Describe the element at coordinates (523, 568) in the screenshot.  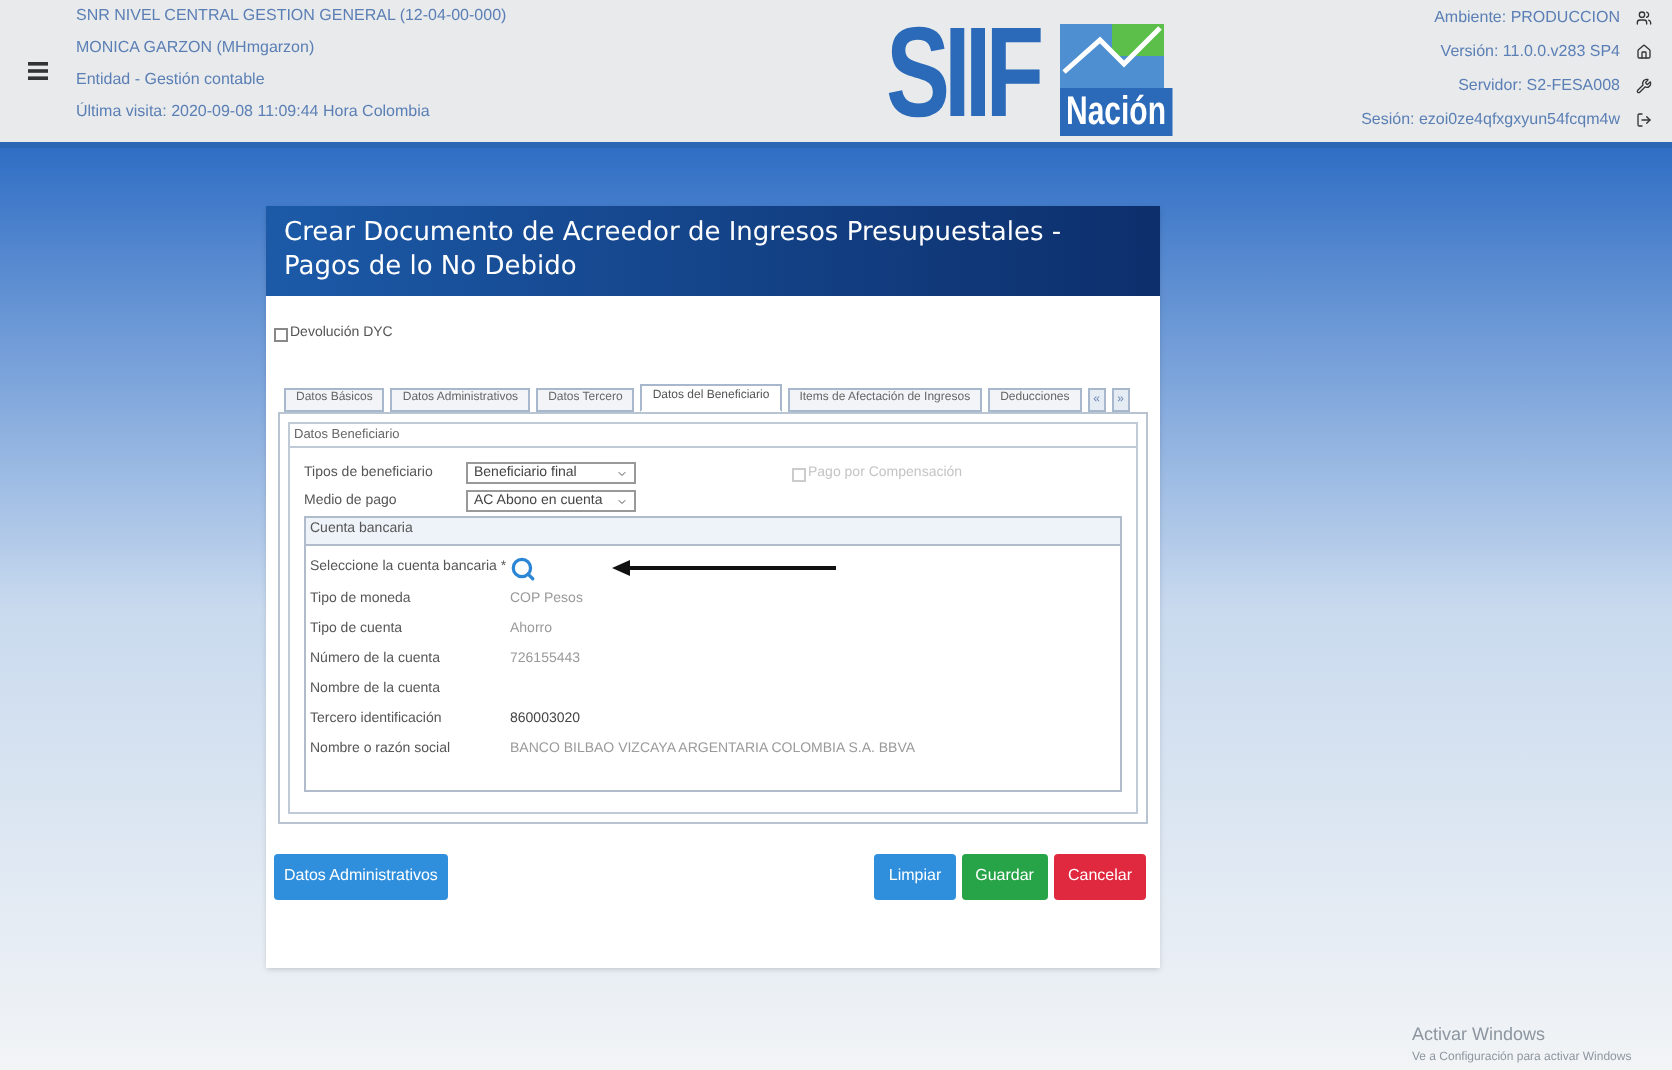
I see `search-icon` at that location.